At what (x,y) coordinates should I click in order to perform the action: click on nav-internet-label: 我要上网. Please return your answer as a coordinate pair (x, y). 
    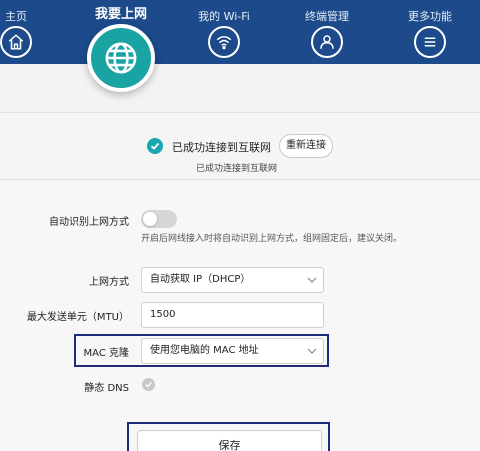
    Looking at the image, I should click on (120, 14).